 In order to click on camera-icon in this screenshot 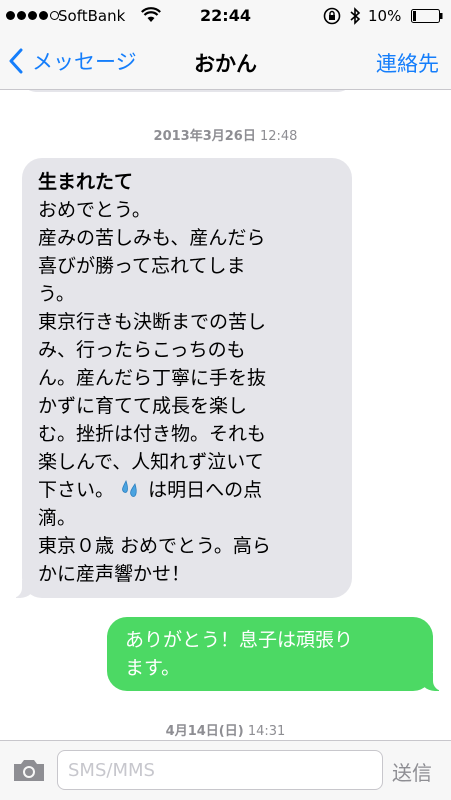, I will do `click(29, 770)`.